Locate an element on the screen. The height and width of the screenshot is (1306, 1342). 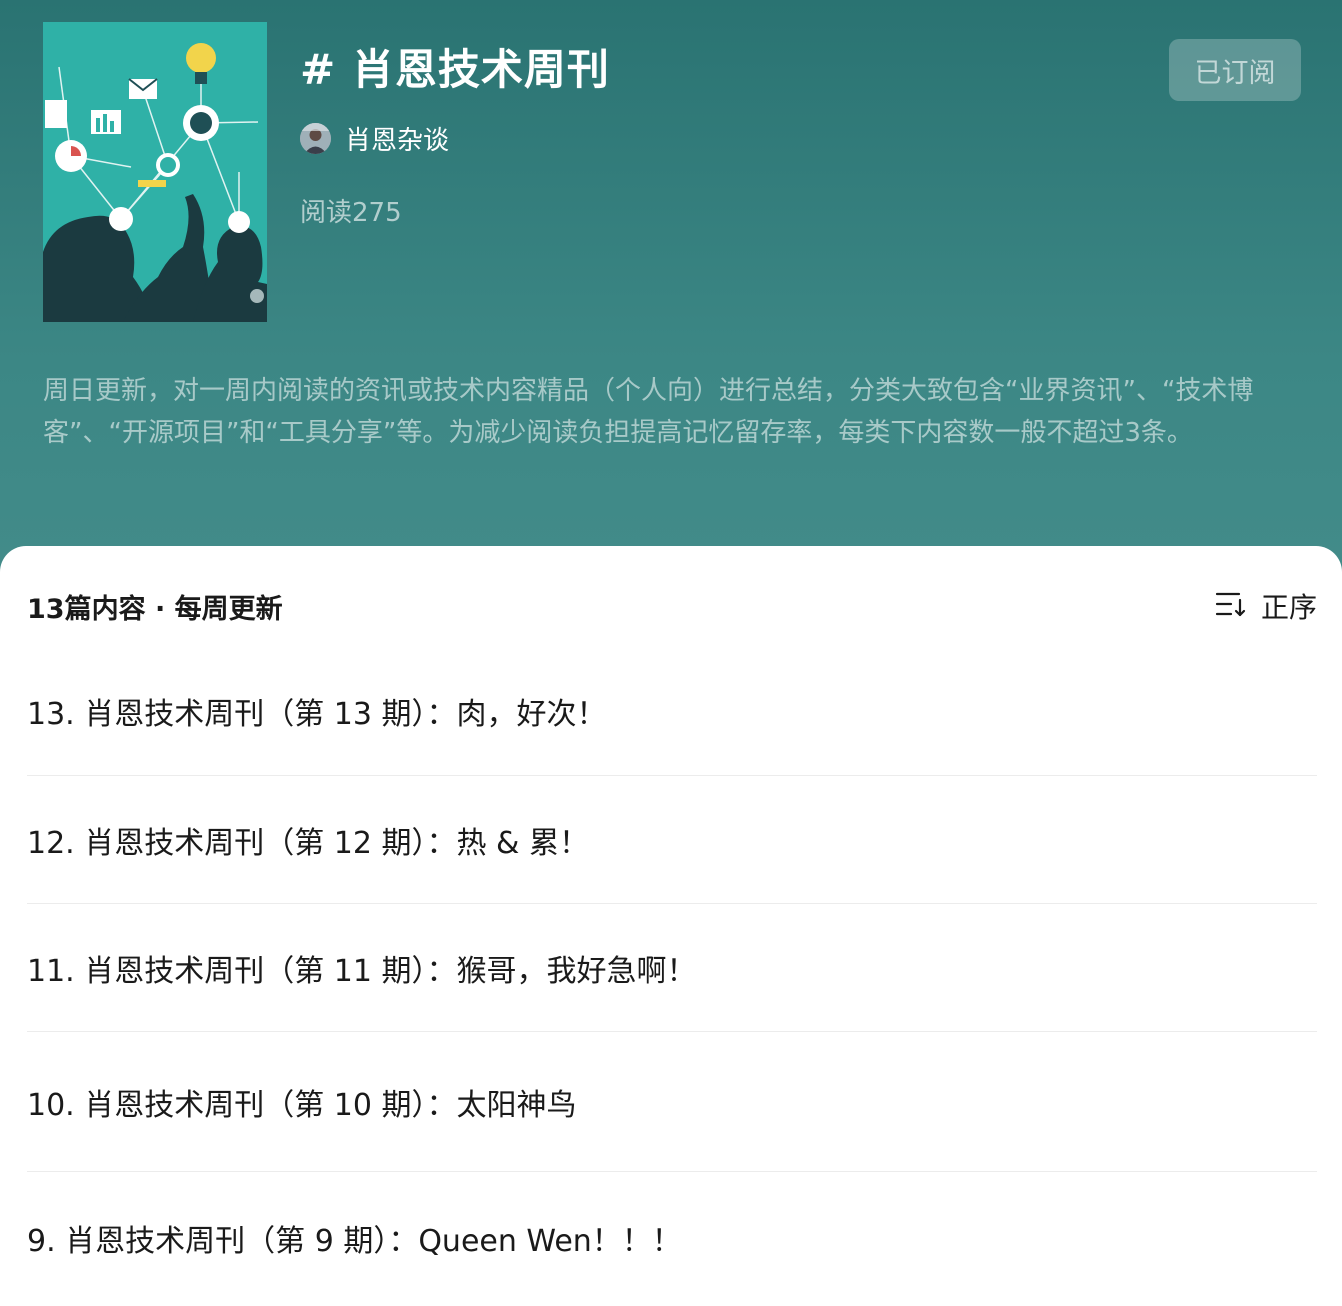
album-cover-image is located at coordinates (155, 172).